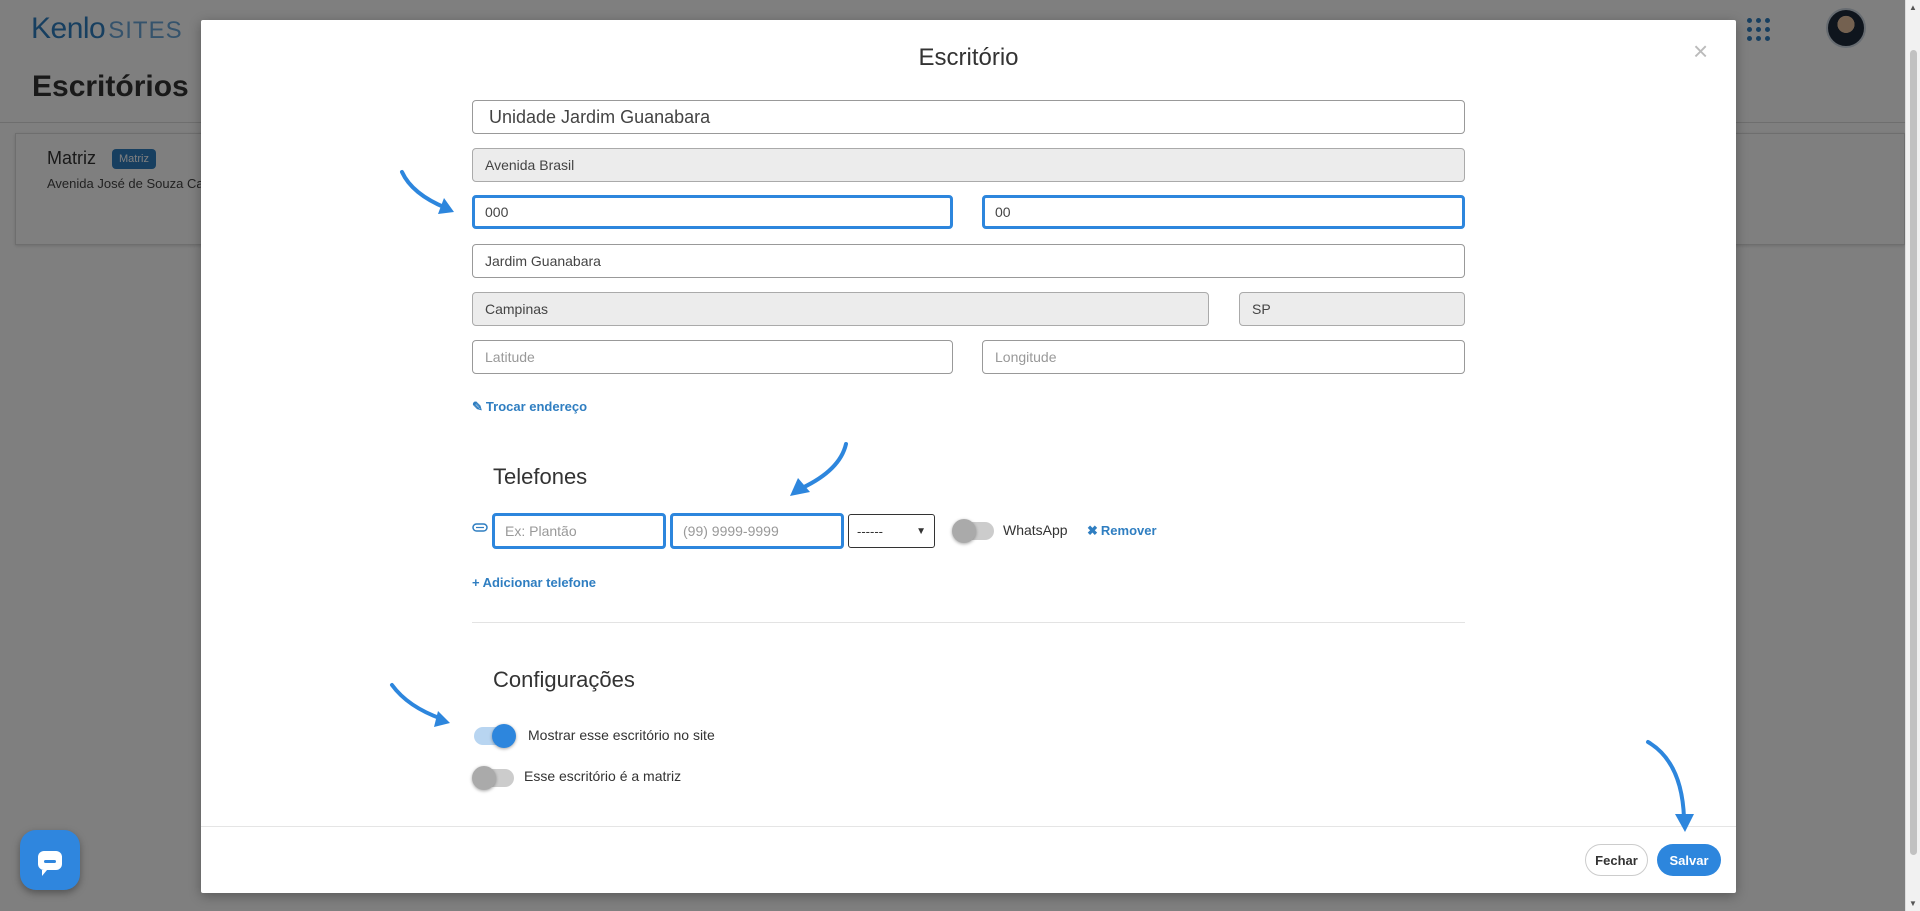  What do you see at coordinates (968, 165) in the screenshot?
I see `street-field` at bounding box center [968, 165].